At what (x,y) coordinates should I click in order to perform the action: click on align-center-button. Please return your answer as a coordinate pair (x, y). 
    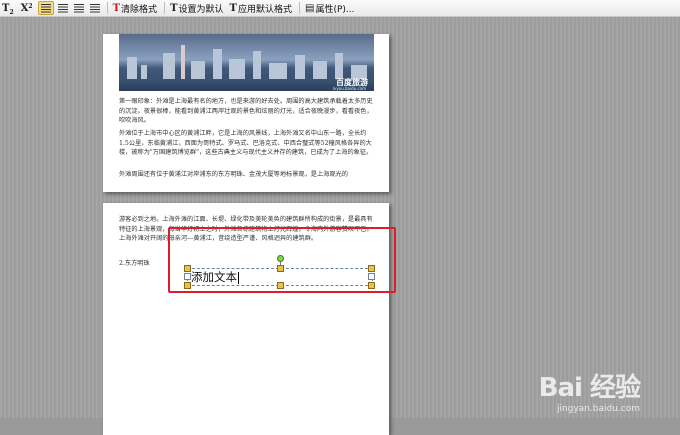
    Looking at the image, I should click on (63, 8).